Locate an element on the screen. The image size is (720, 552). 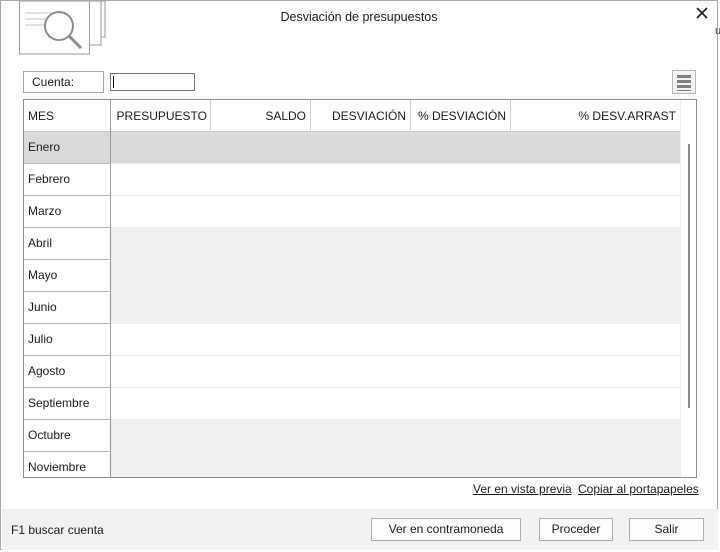
mes-cell: Junio is located at coordinates (67, 308).